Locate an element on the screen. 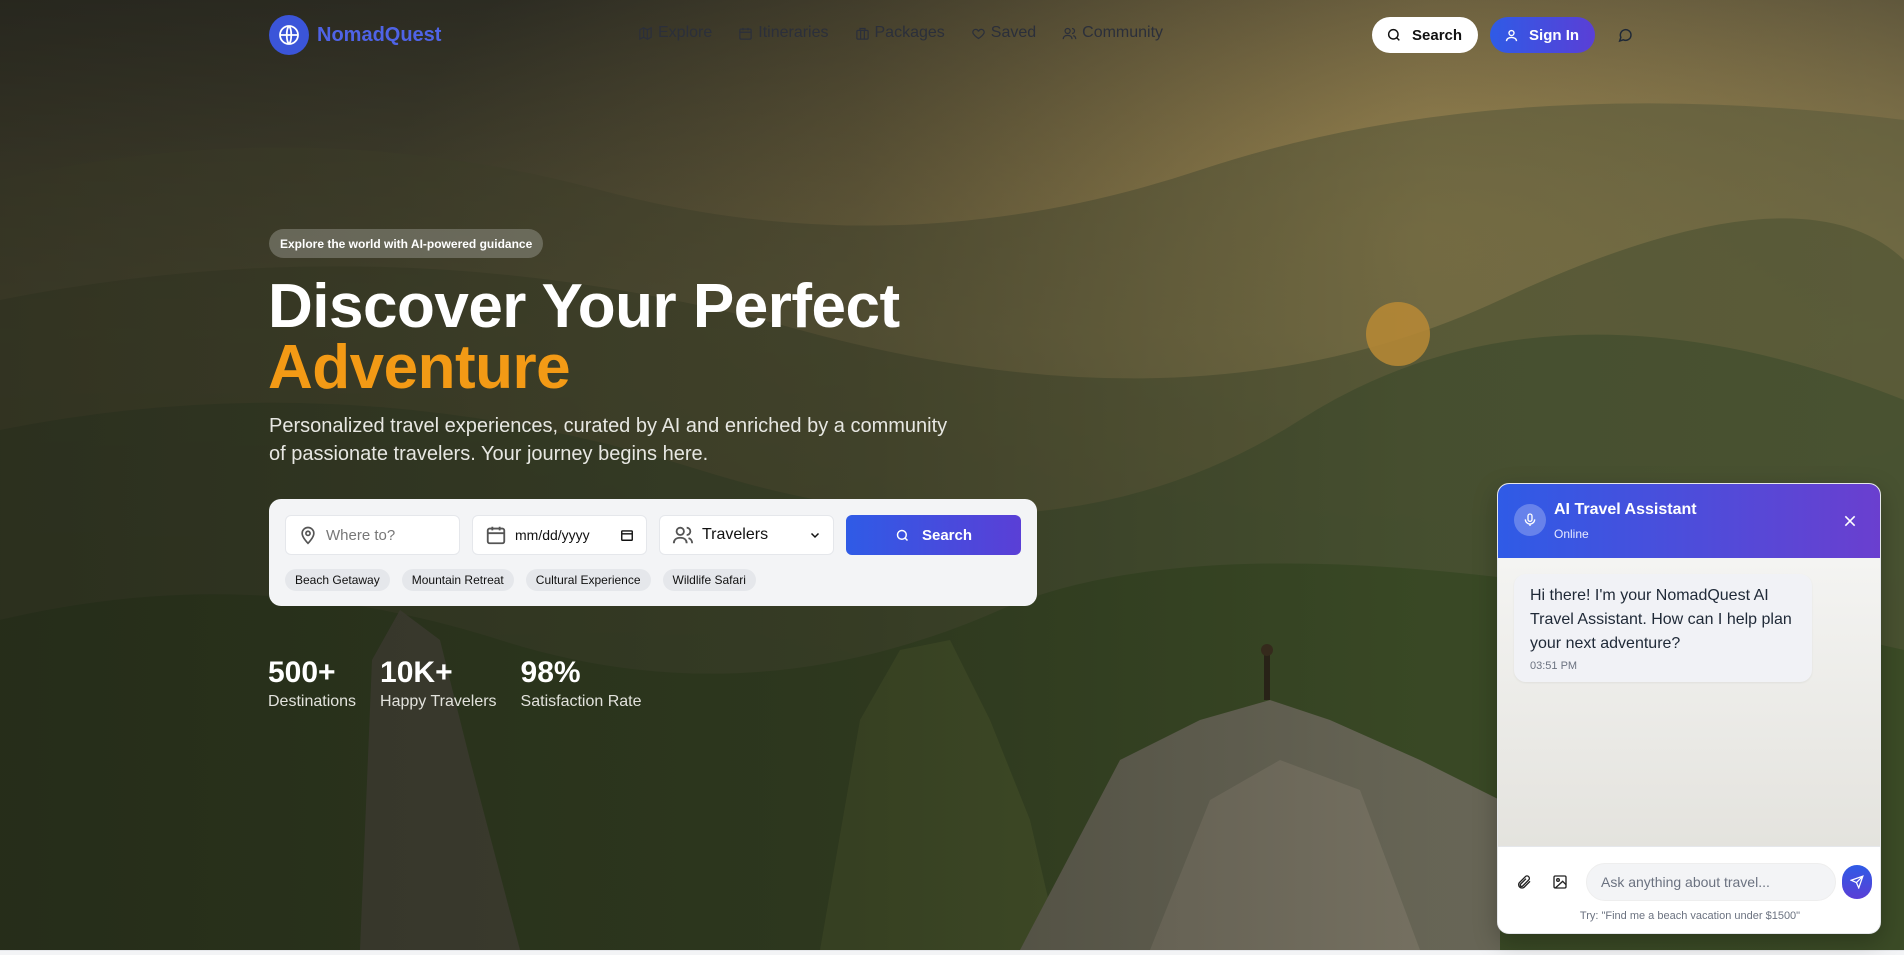  user-icon is located at coordinates (1511, 35).